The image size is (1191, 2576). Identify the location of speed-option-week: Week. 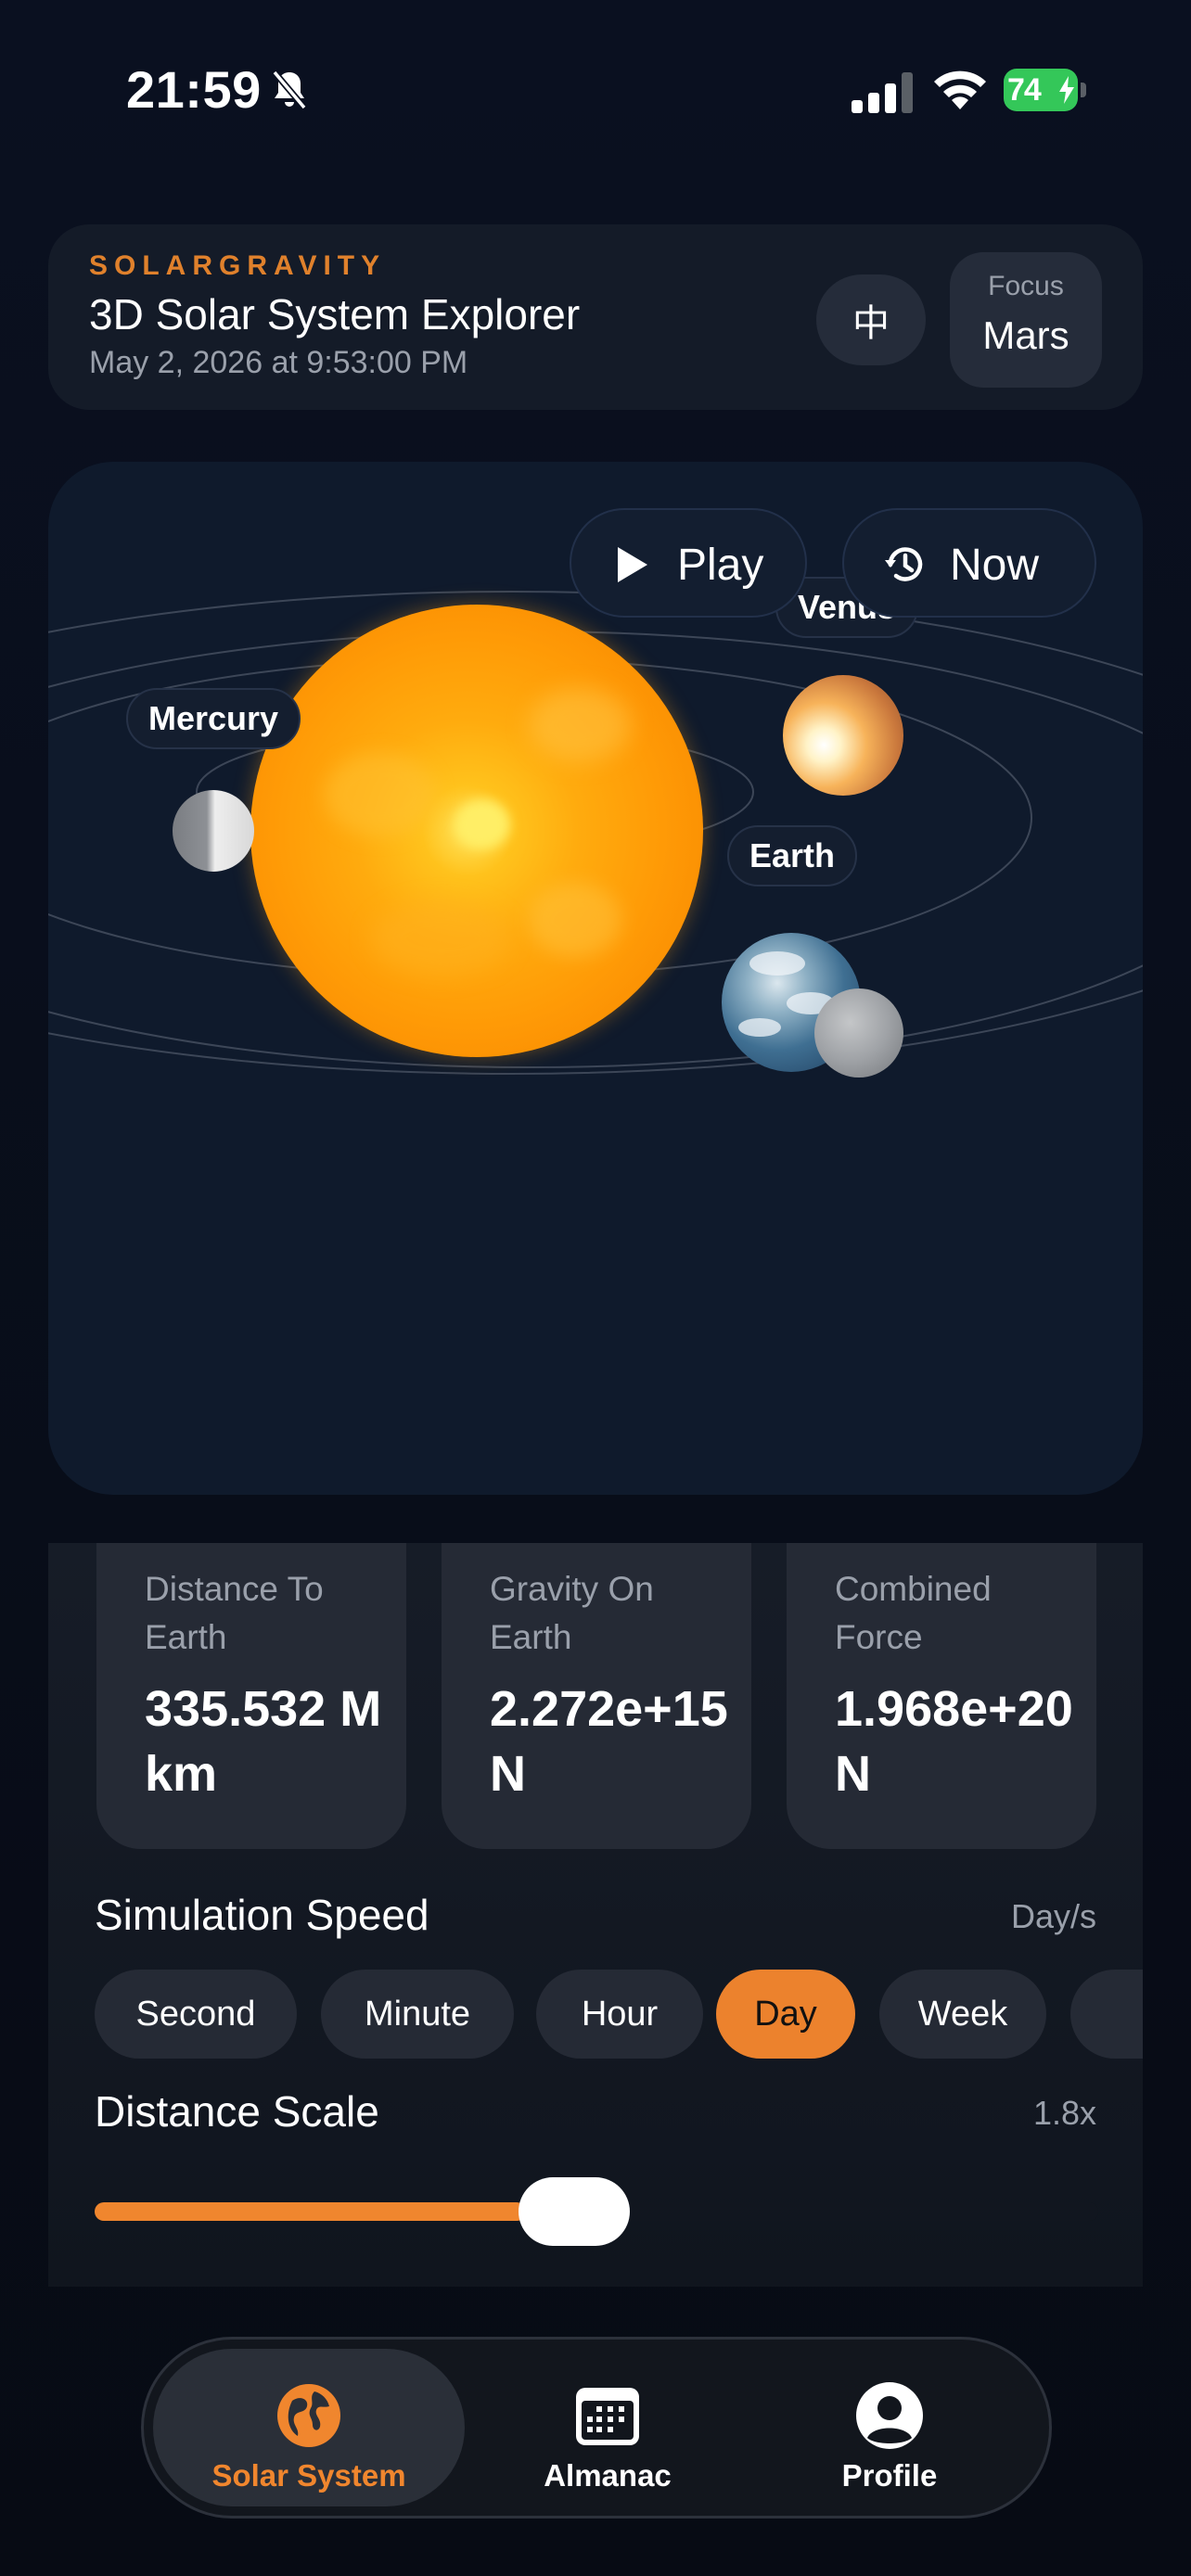
(962, 2014).